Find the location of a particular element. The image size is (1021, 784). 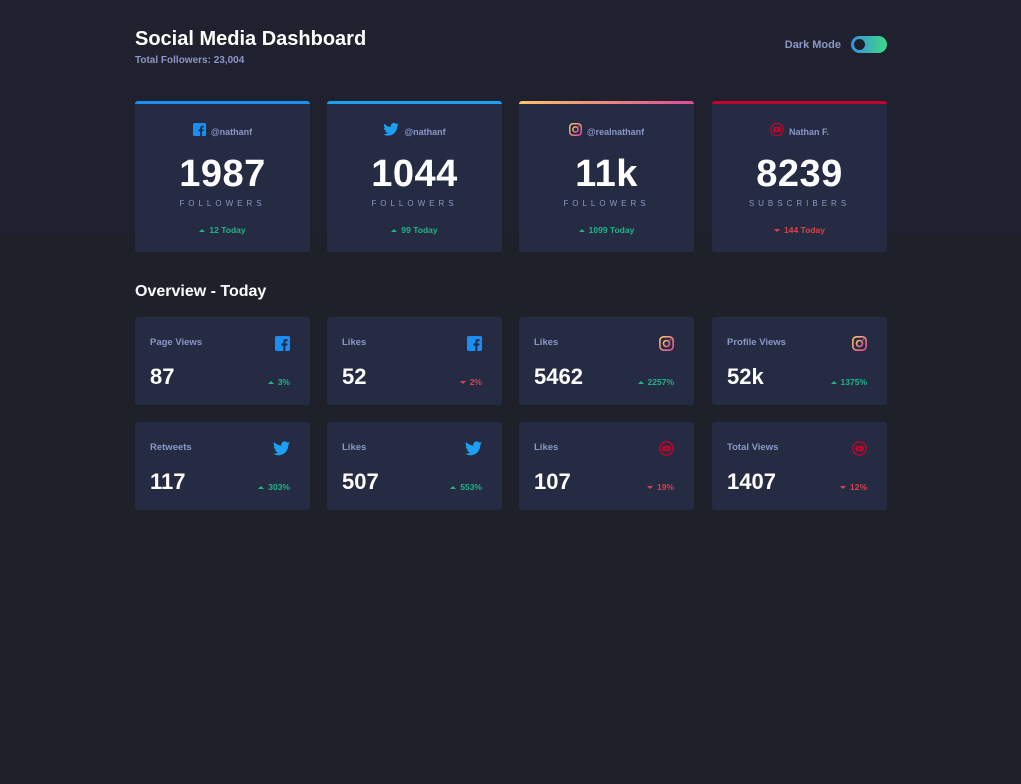

card-handle-row: Nathan F. is located at coordinates (799, 131).